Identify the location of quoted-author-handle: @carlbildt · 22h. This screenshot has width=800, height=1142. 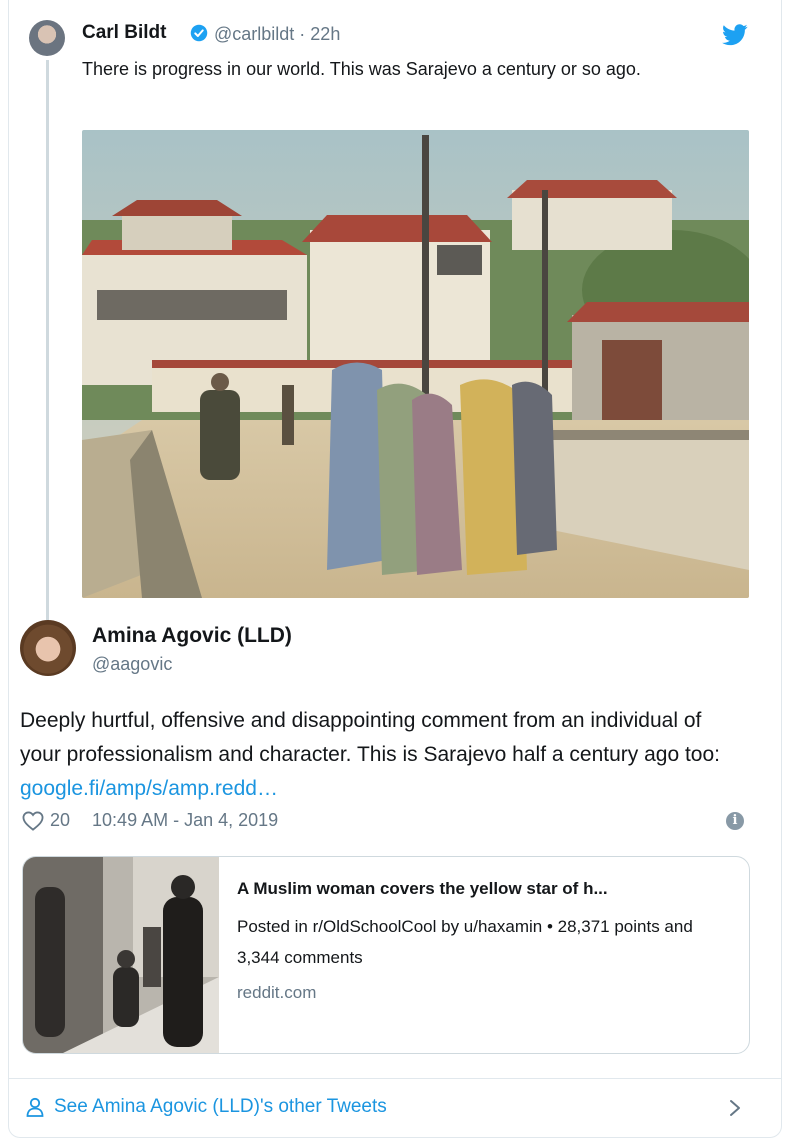
(277, 34).